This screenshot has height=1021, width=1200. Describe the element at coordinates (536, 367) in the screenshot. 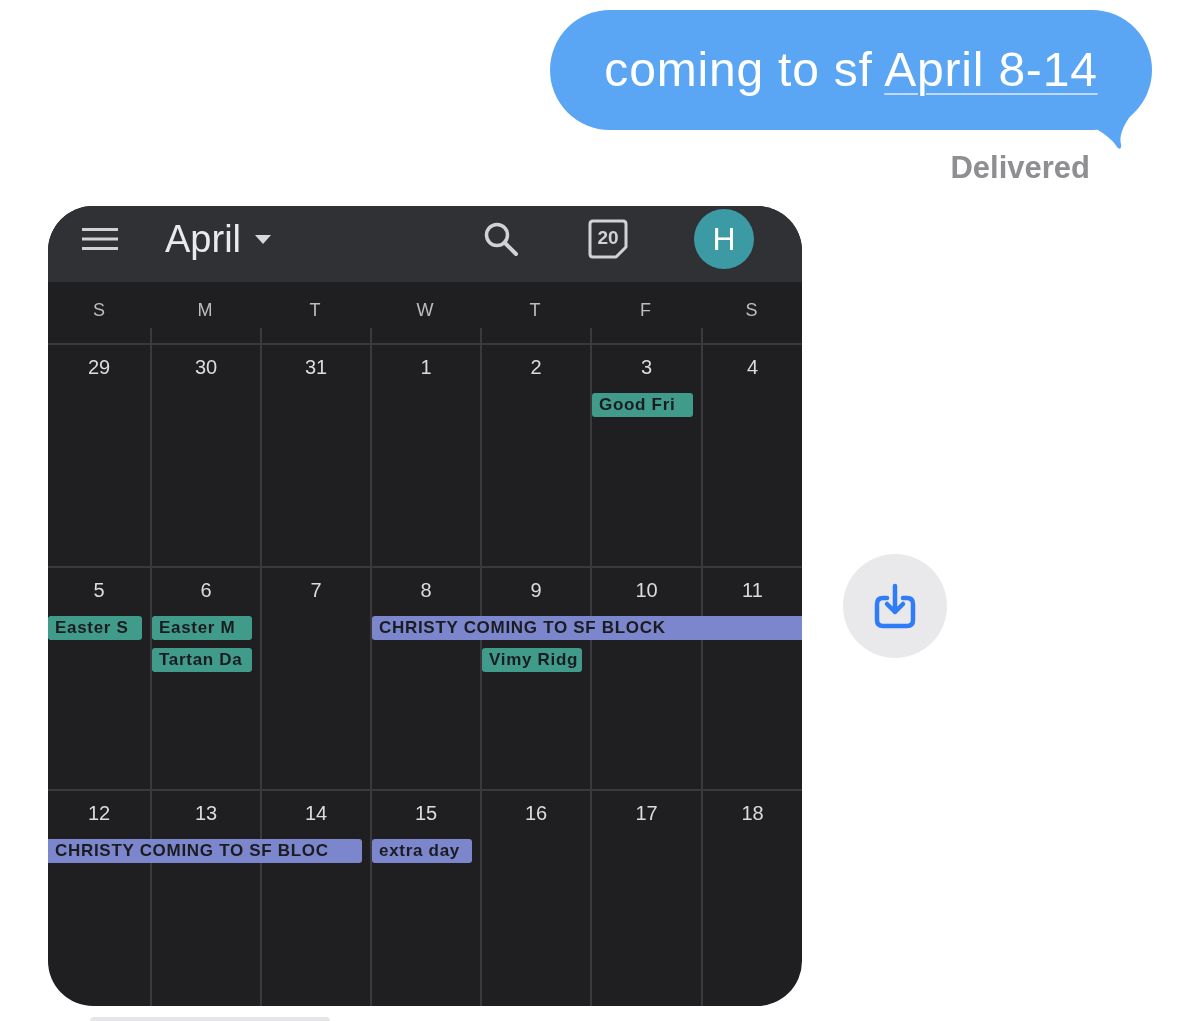

I see `date-label: 2` at that location.